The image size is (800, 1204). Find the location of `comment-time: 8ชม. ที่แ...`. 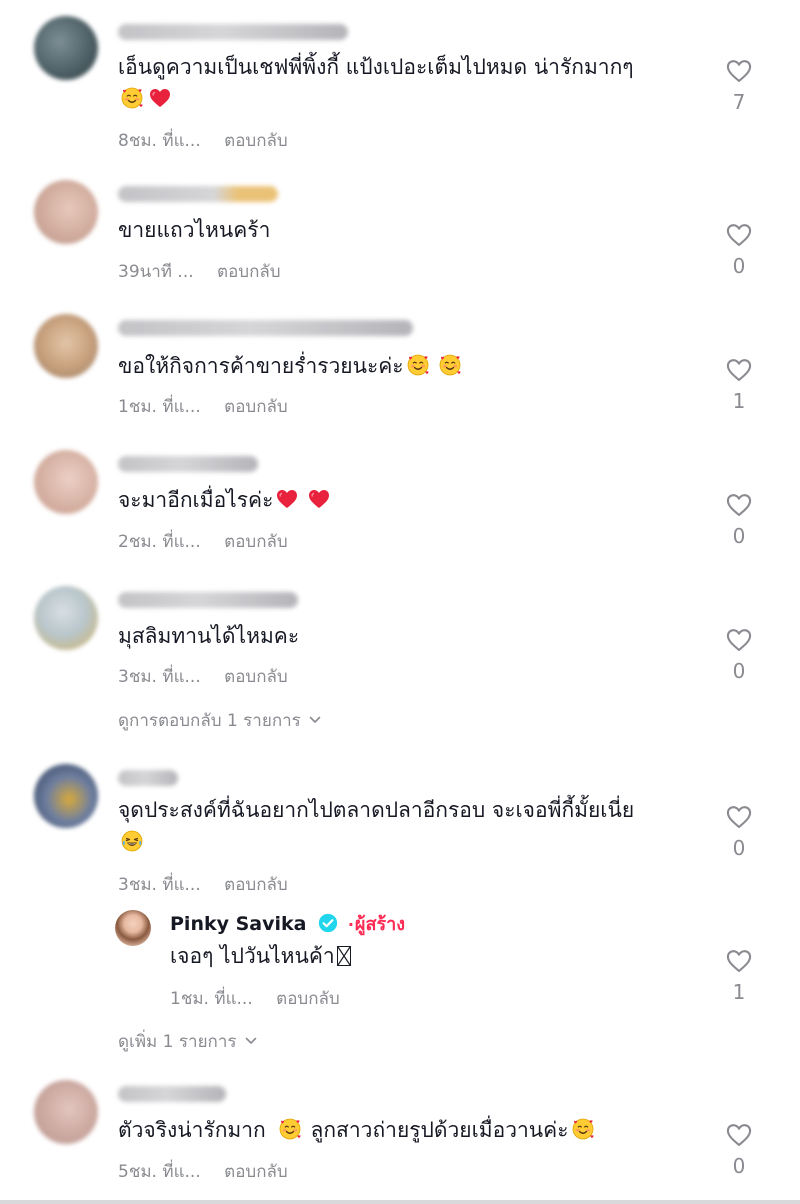

comment-time: 8ชม. ที่แ... is located at coordinates (159, 141).